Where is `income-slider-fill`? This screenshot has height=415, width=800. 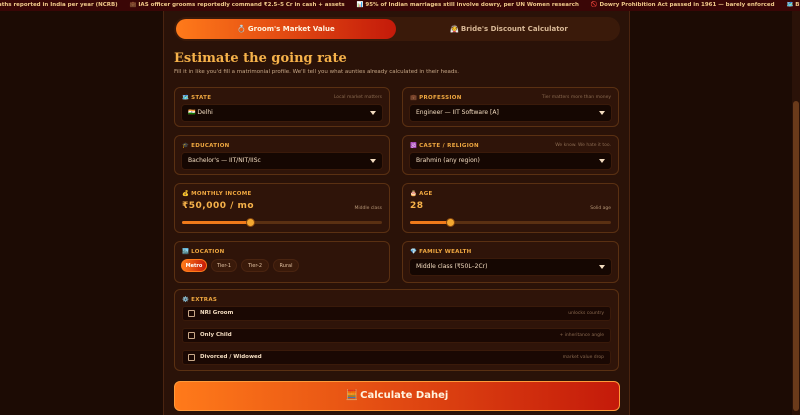
income-slider-fill is located at coordinates (216, 222).